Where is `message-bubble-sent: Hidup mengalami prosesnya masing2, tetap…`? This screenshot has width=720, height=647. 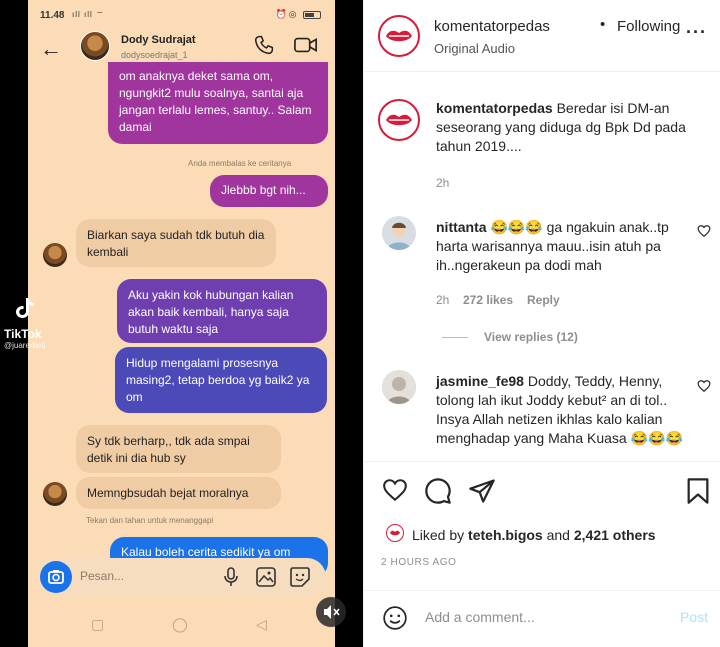 message-bubble-sent: Hidup mengalami prosesnya masing2, tetap… is located at coordinates (221, 380).